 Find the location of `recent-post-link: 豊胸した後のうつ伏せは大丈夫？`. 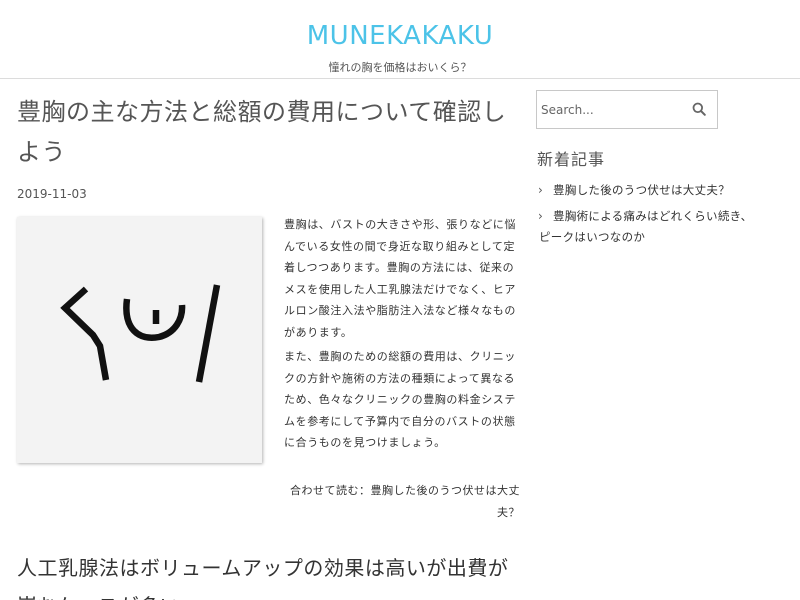

recent-post-link: 豊胸した後のうつ伏せは大丈夫？ is located at coordinates (641, 190).